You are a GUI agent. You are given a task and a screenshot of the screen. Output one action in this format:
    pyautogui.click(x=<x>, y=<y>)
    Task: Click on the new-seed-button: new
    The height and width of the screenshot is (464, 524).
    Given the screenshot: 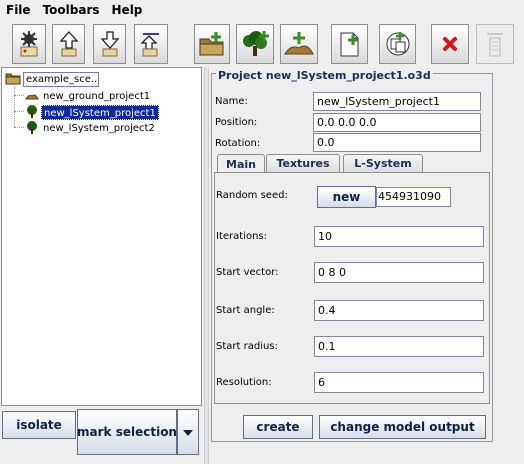 What is the action you would take?
    pyautogui.click(x=346, y=197)
    